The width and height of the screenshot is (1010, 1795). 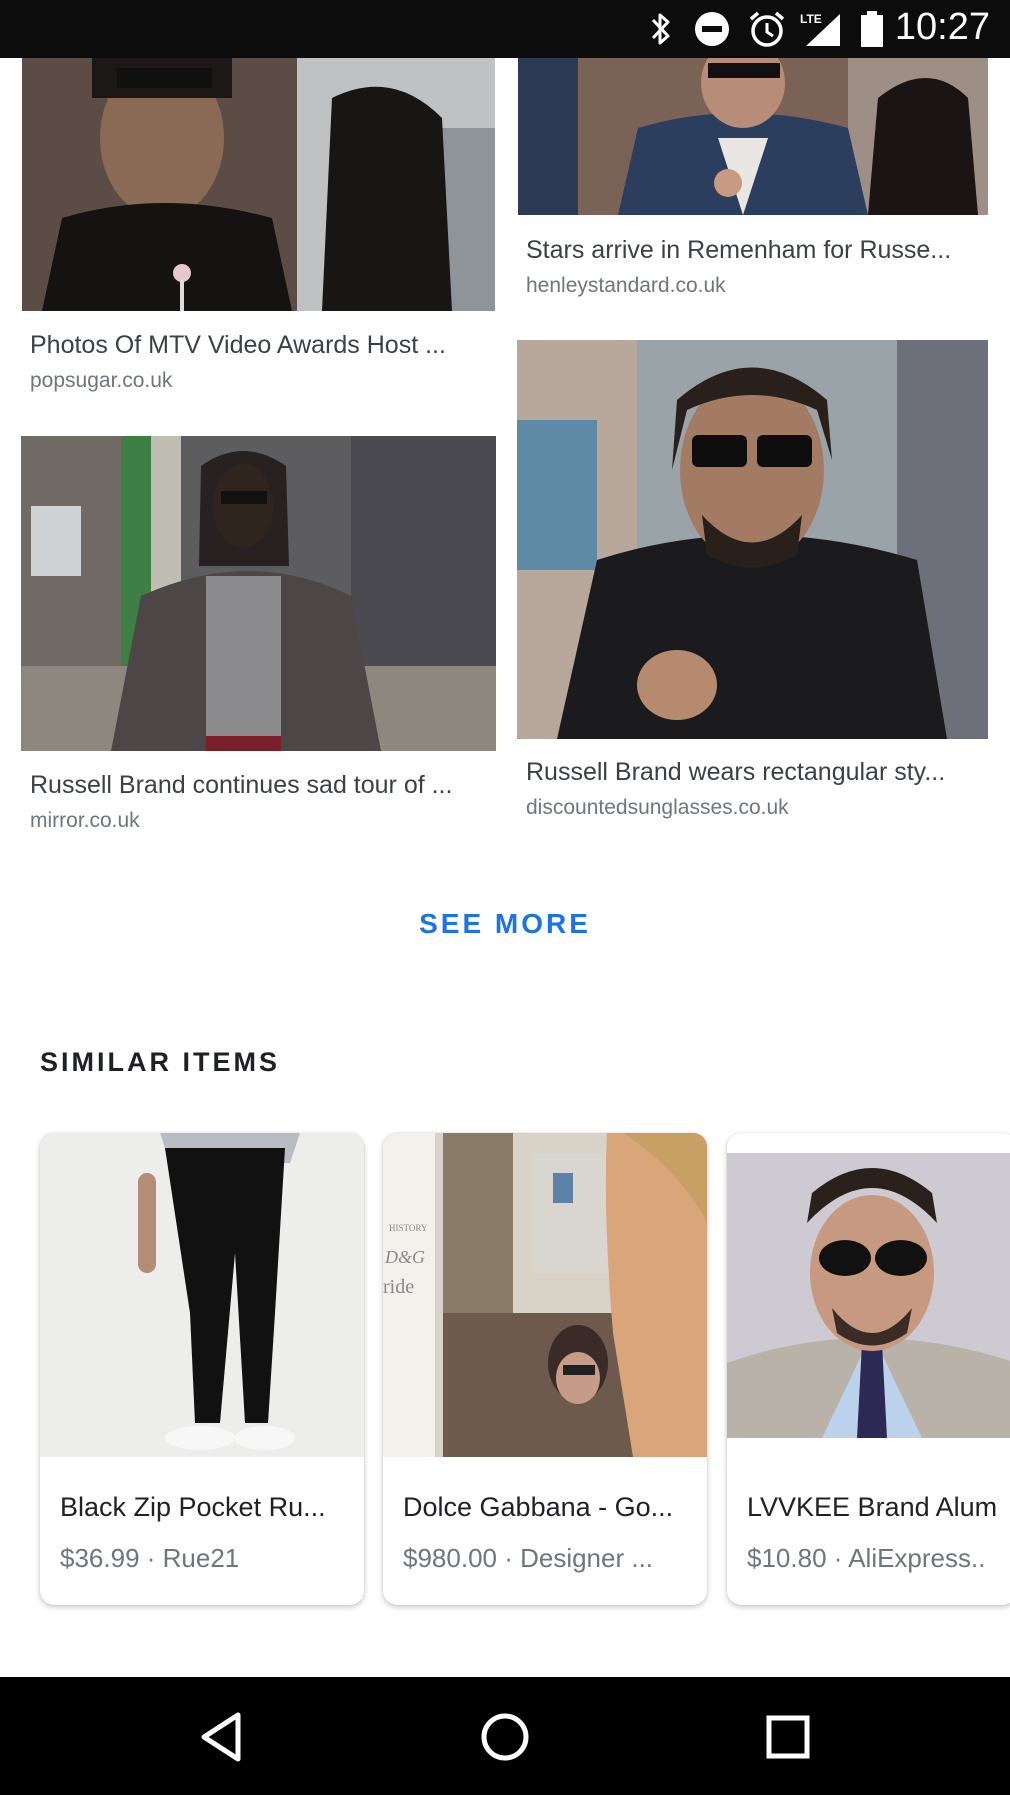 I want to click on similar-items-heading: SIMILAR ITEMS, so click(x=160, y=1062).